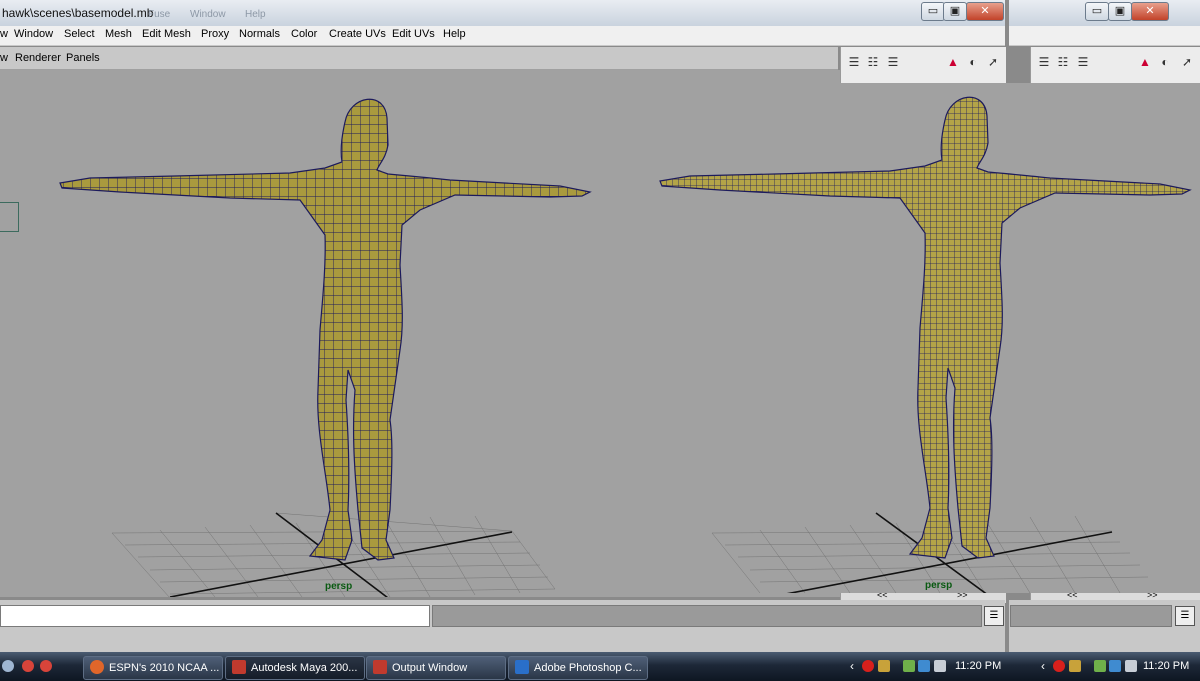 This screenshot has height=681, width=1200. What do you see at coordinates (873, 62) in the screenshot?
I see `layer-editor-icon: ☷` at bounding box center [873, 62].